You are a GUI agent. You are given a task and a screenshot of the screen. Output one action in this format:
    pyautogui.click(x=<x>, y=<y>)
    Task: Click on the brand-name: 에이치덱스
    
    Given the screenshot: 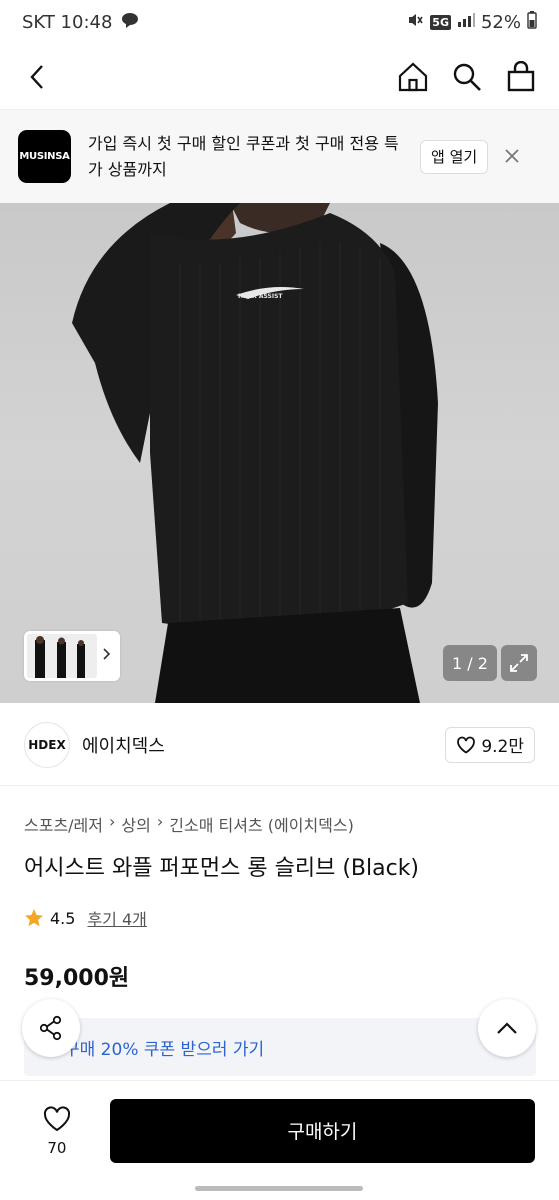 What is the action you would take?
    pyautogui.click(x=123, y=745)
    